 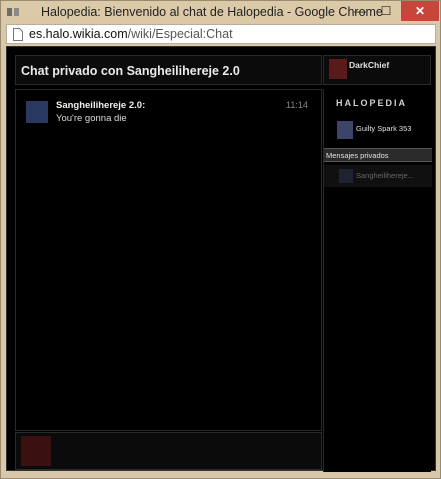 What do you see at coordinates (180, 34) in the screenshot?
I see `url-path: /wiki/Especial:Chat` at bounding box center [180, 34].